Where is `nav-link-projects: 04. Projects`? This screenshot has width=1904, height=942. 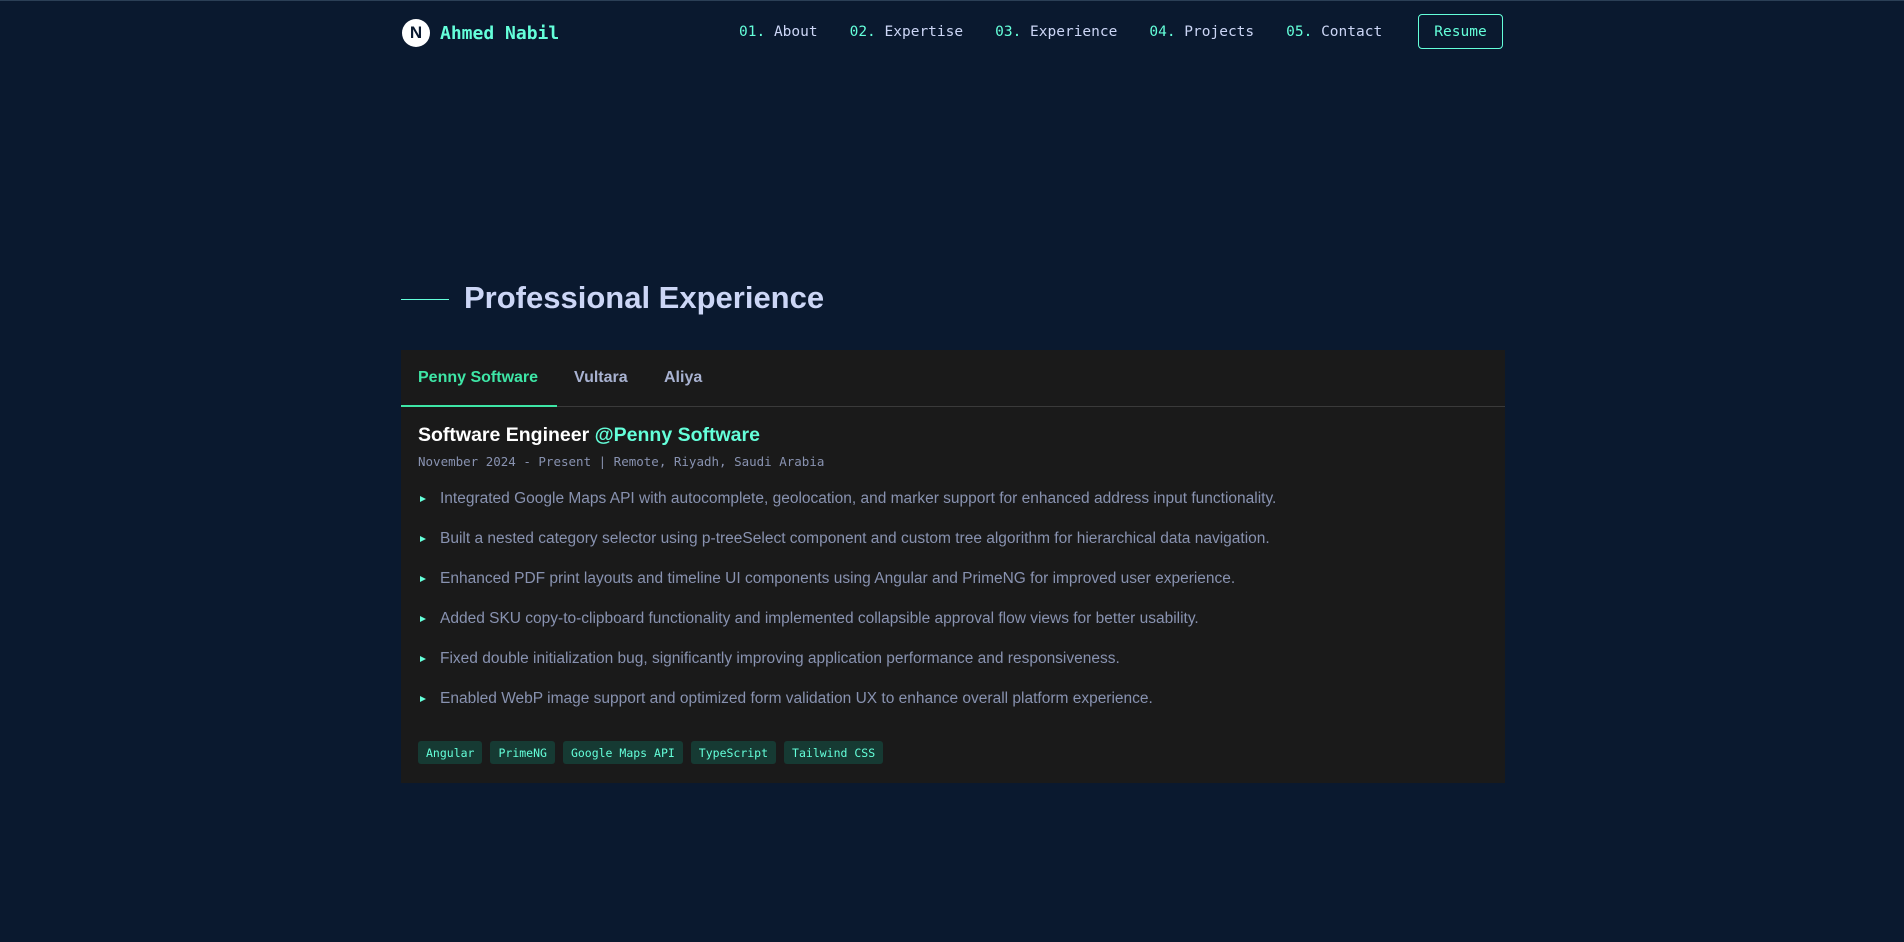
nav-link-projects: 04. Projects is located at coordinates (1201, 32).